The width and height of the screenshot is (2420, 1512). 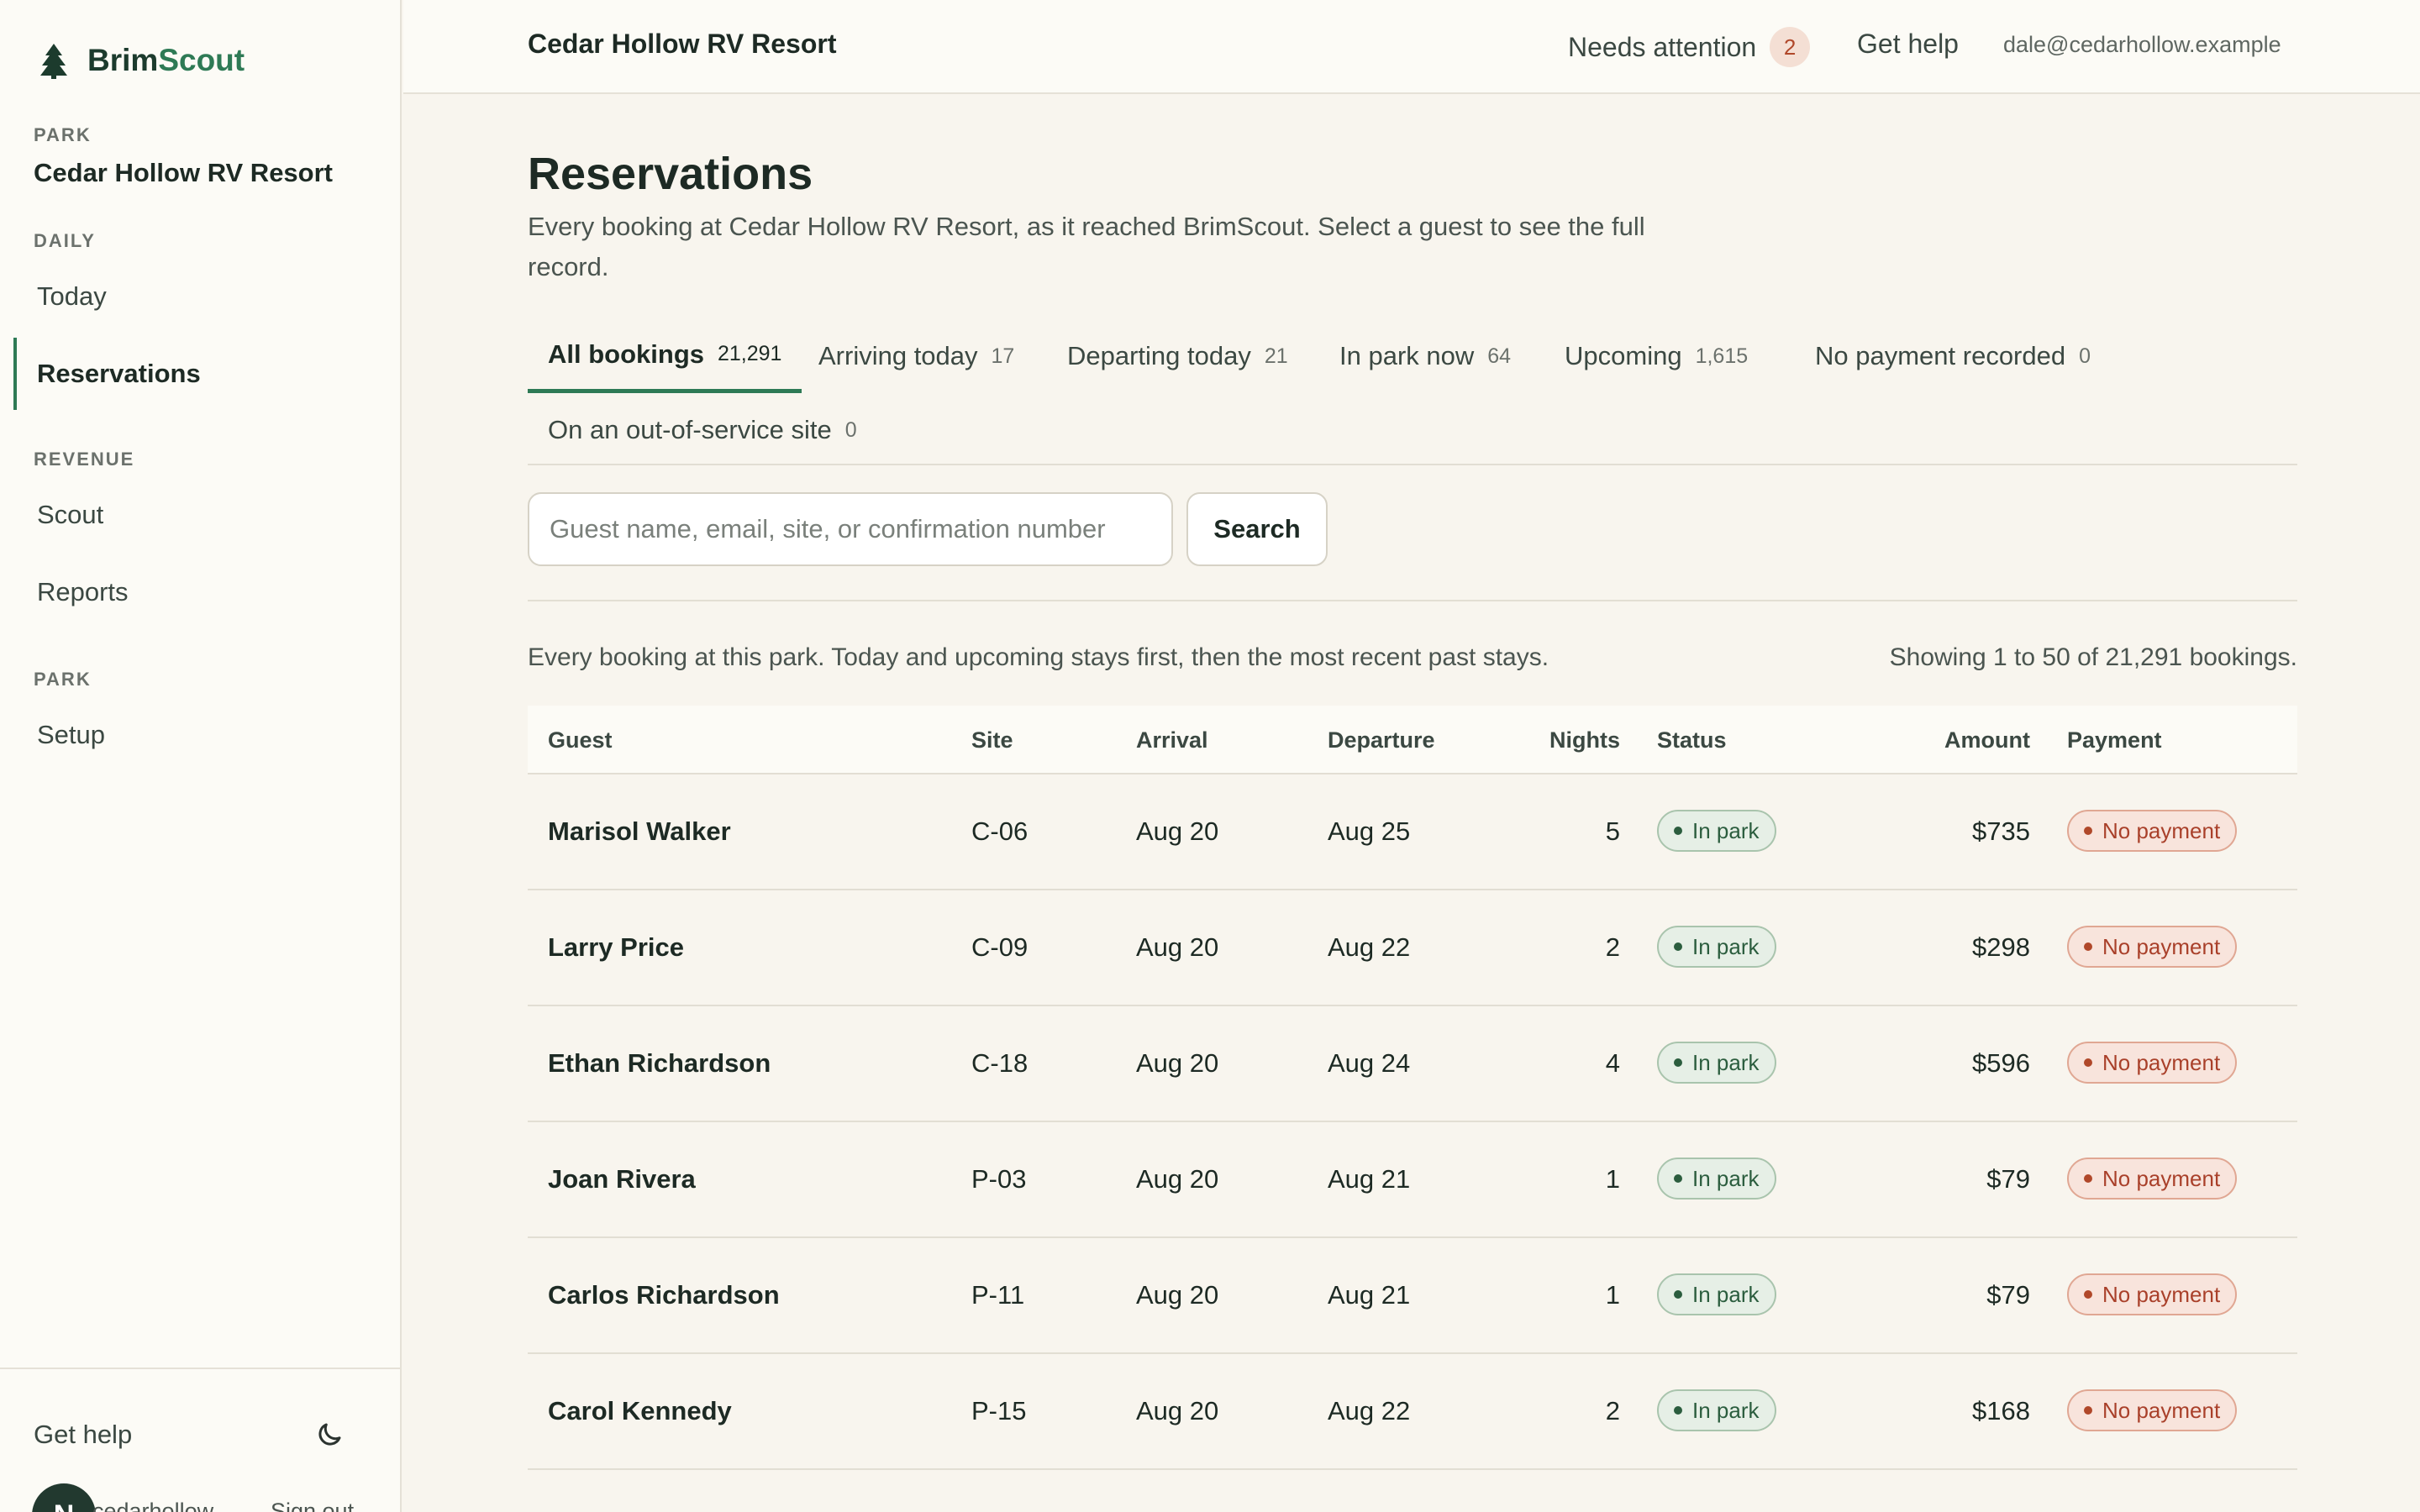 I want to click on sidebar-item-reservations: Reservations, so click(x=200, y=374).